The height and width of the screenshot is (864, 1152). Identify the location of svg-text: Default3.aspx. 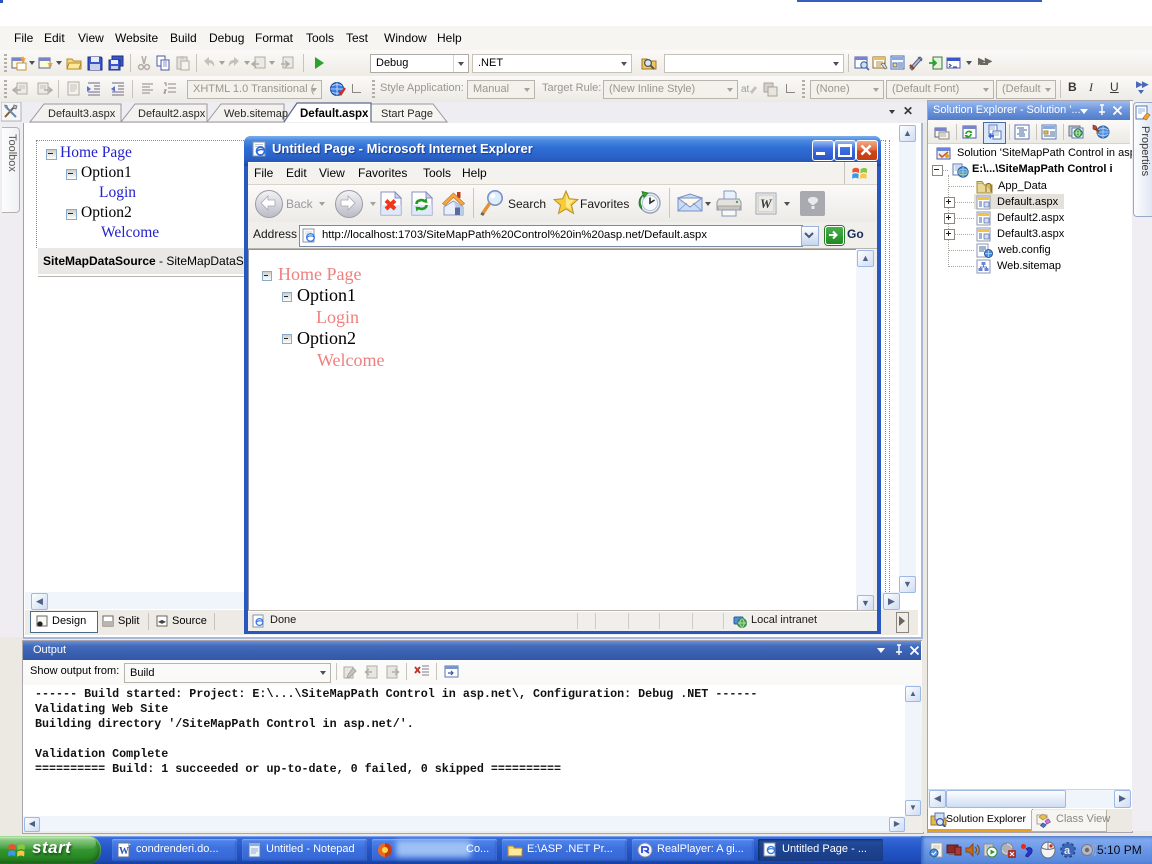
(82, 114).